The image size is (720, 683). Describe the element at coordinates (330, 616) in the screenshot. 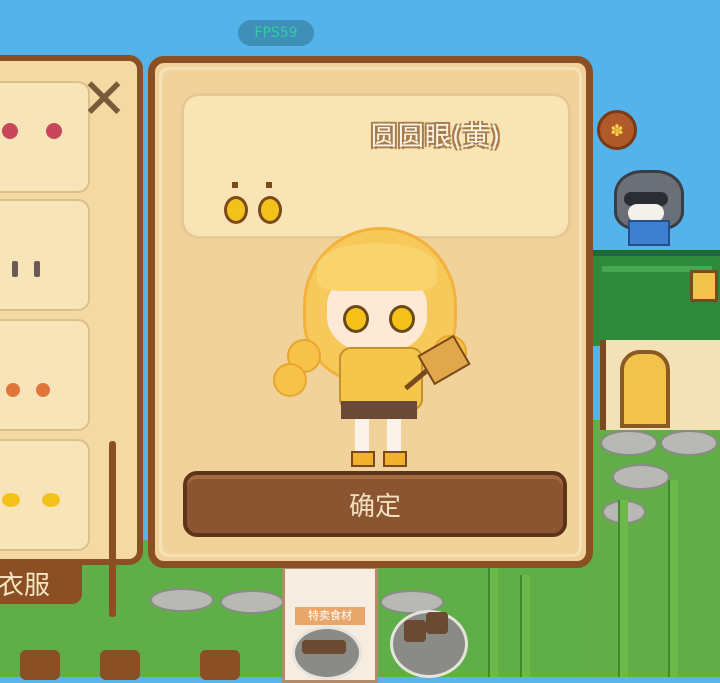

I see `stall-sign: 特卖食材` at that location.